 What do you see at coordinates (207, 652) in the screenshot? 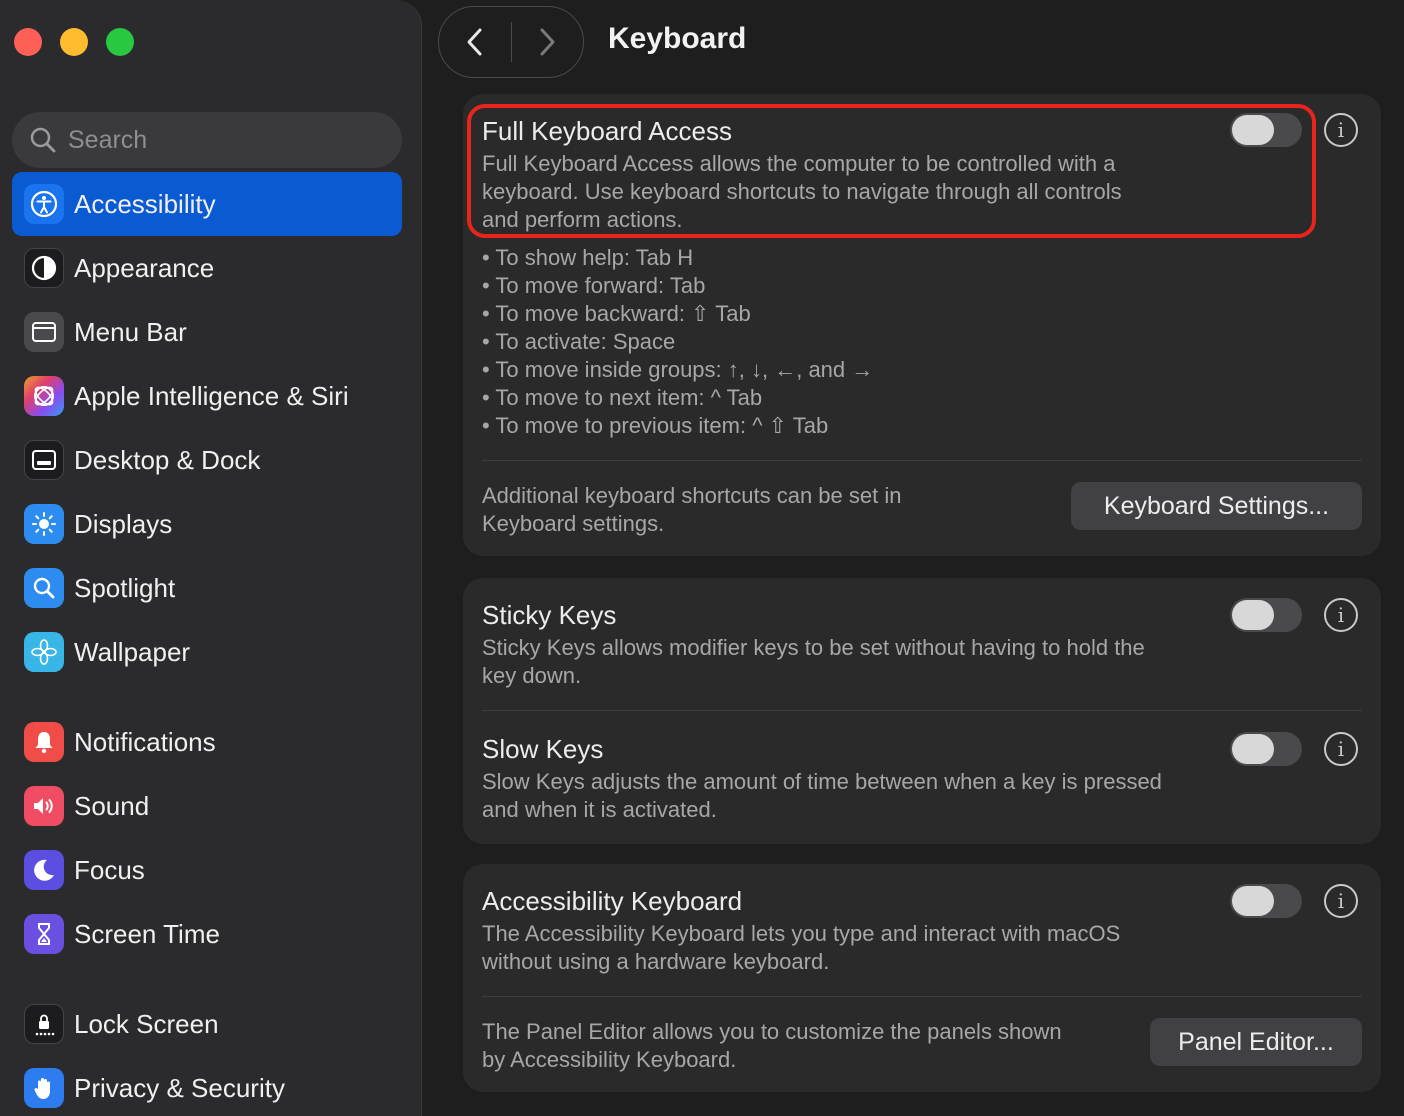
I see `sidebar-item-wallpaper: Wallpaper` at bounding box center [207, 652].